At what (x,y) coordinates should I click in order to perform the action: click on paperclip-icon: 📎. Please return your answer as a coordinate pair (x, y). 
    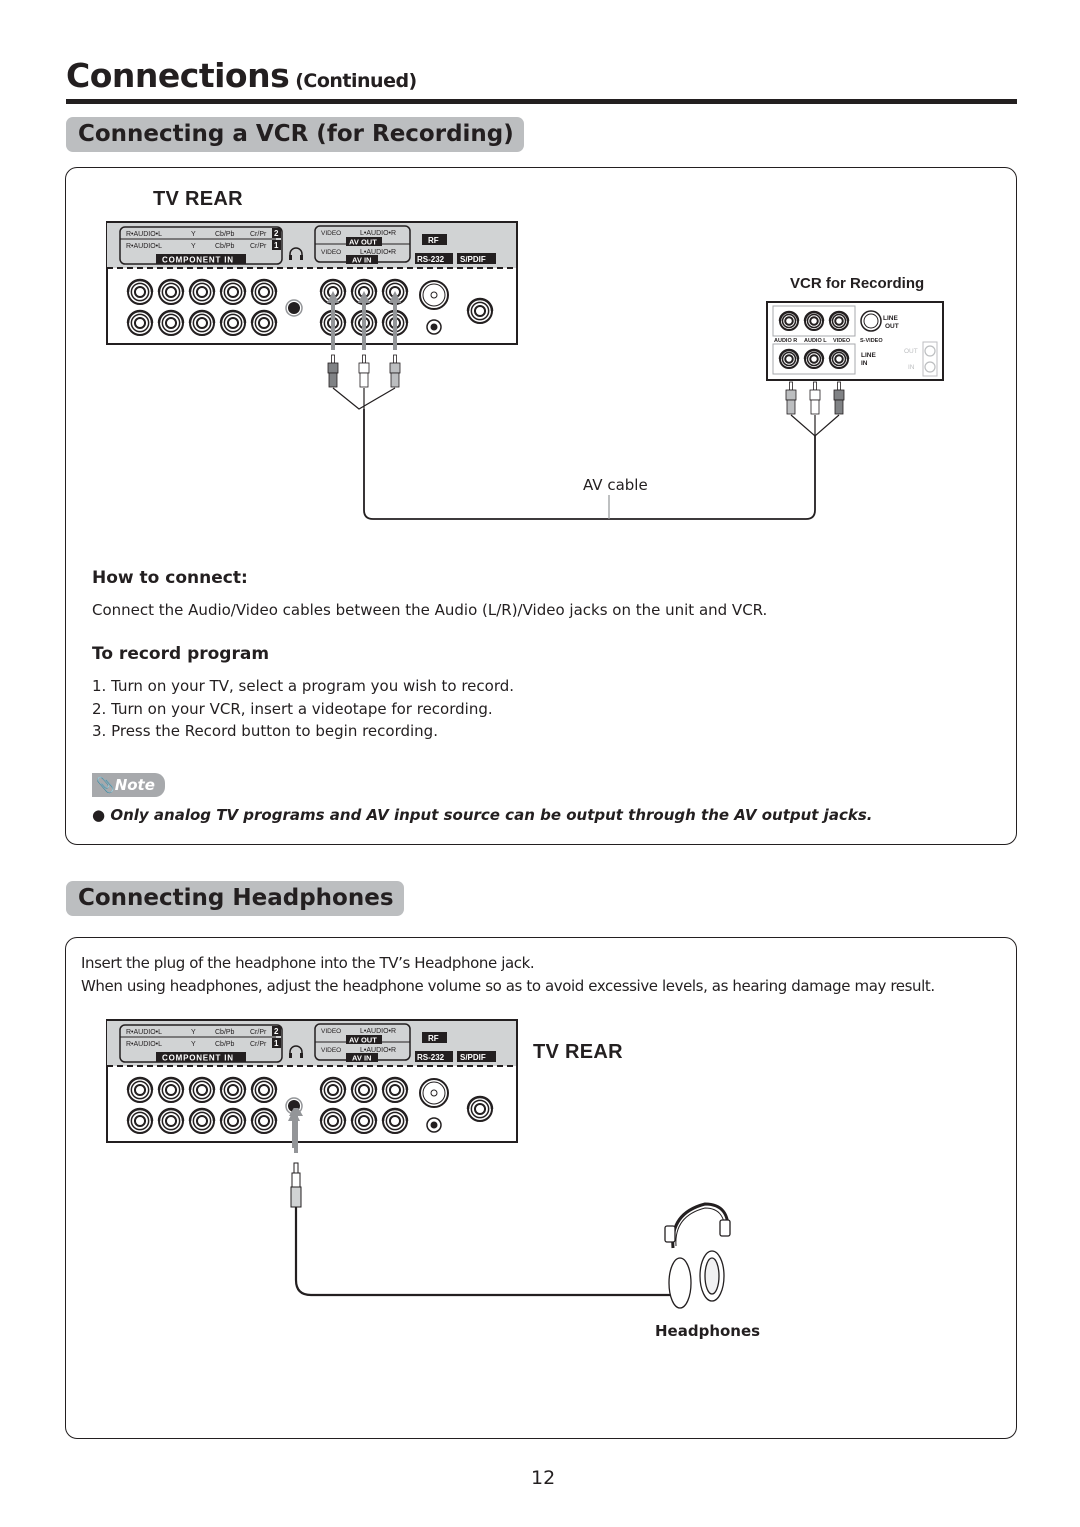
    Looking at the image, I should click on (105, 785).